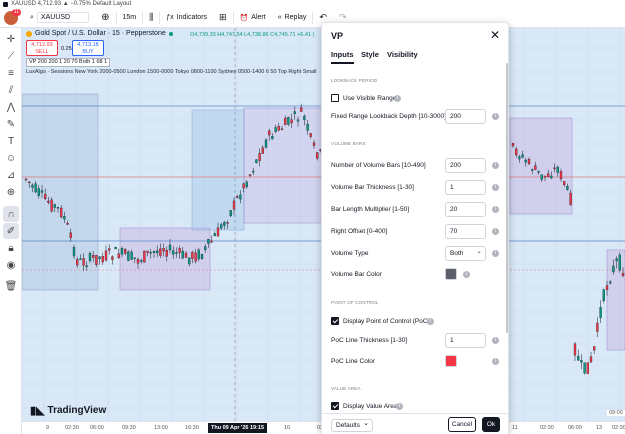 The image size is (625, 434). I want to click on fib-tool: ≡, so click(11, 73).